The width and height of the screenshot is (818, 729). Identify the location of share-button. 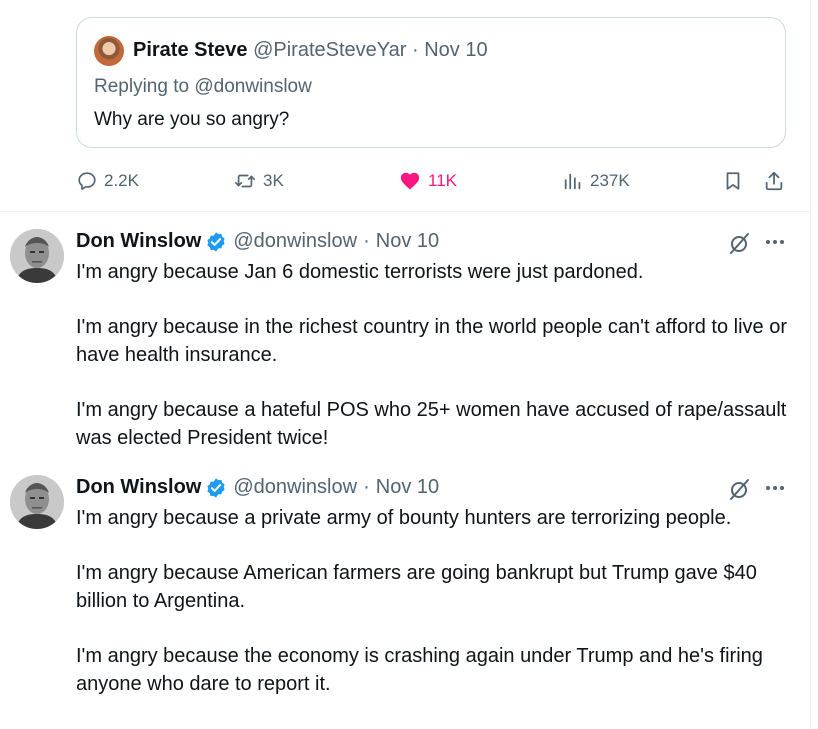
(774, 181).